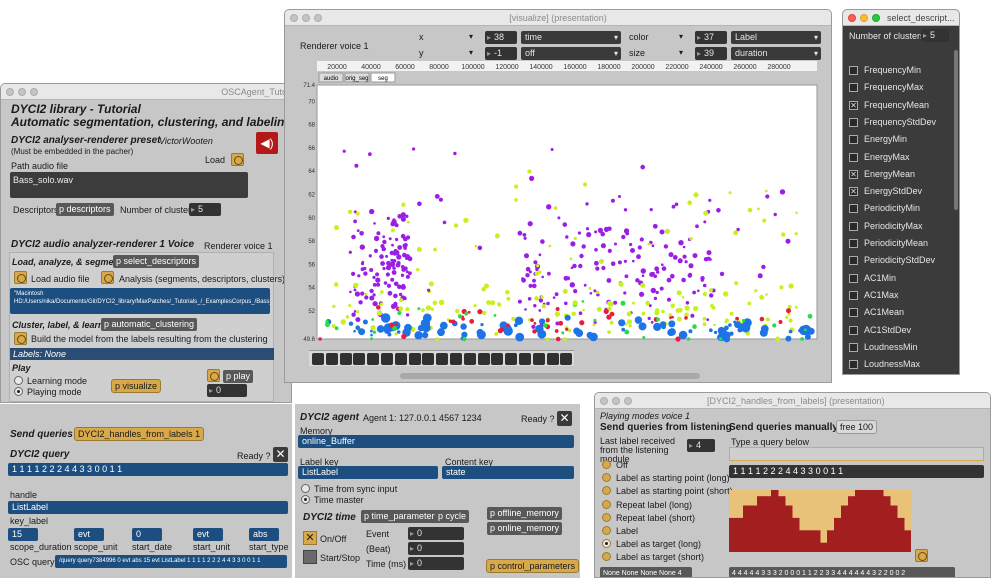 The width and height of the screenshot is (1001, 578). I want to click on param-start-date: 0, so click(147, 534).